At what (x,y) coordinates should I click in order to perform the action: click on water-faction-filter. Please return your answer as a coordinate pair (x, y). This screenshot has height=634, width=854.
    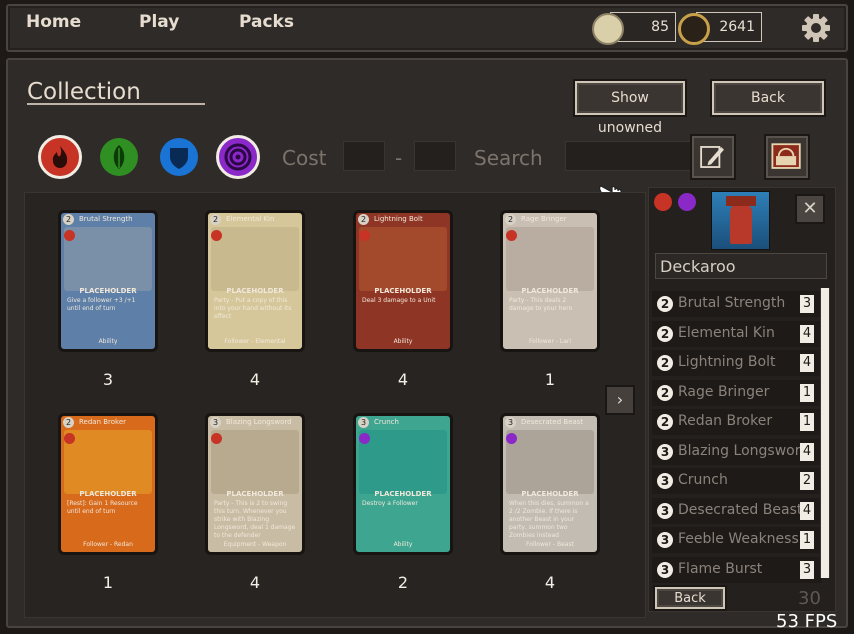
    Looking at the image, I should click on (179, 157).